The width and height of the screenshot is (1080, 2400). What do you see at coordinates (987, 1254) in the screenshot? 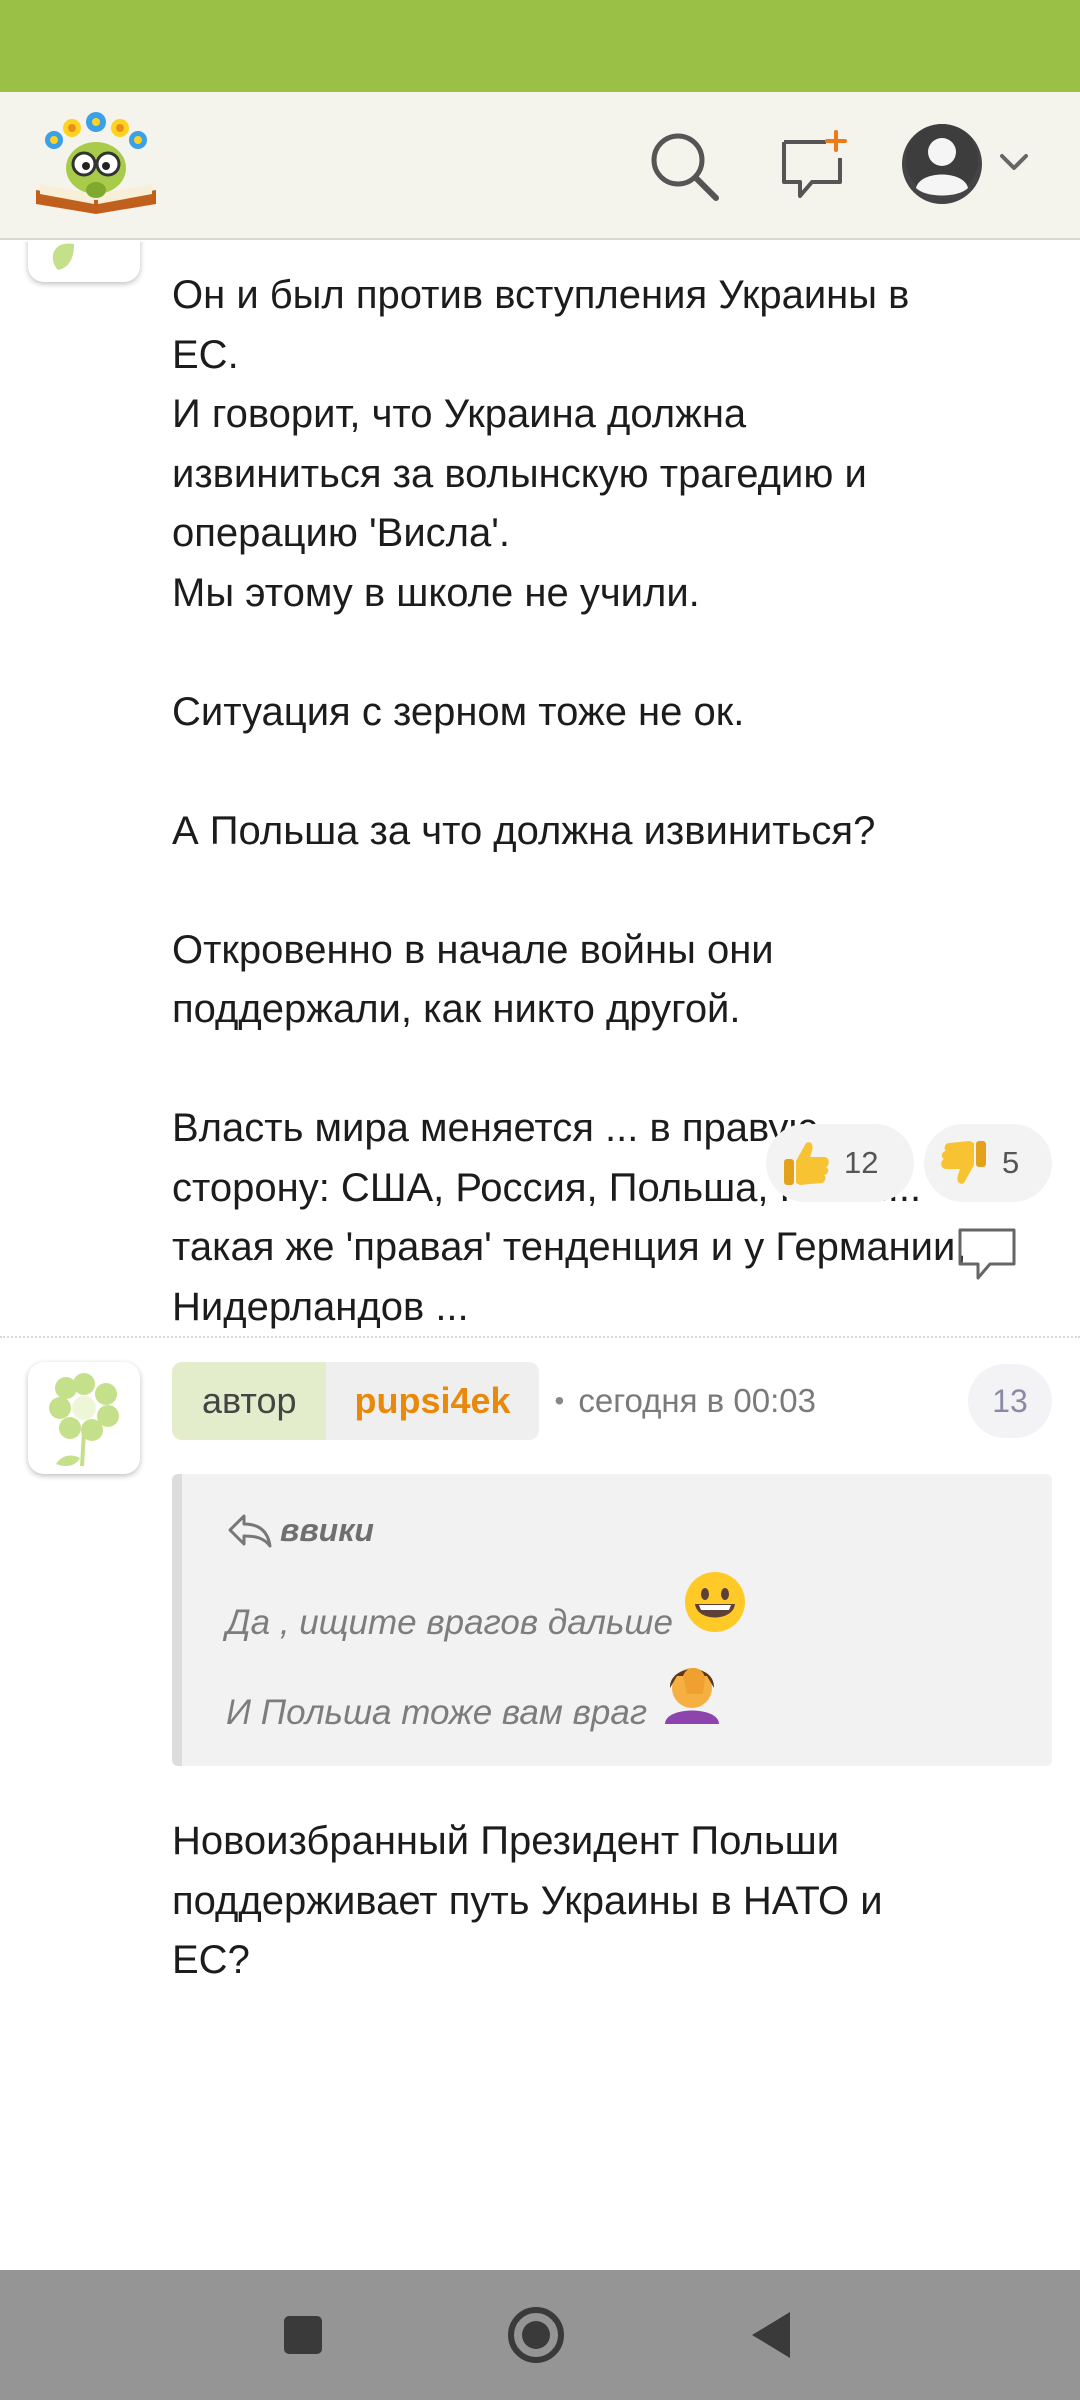
I see `reply-icon` at bounding box center [987, 1254].